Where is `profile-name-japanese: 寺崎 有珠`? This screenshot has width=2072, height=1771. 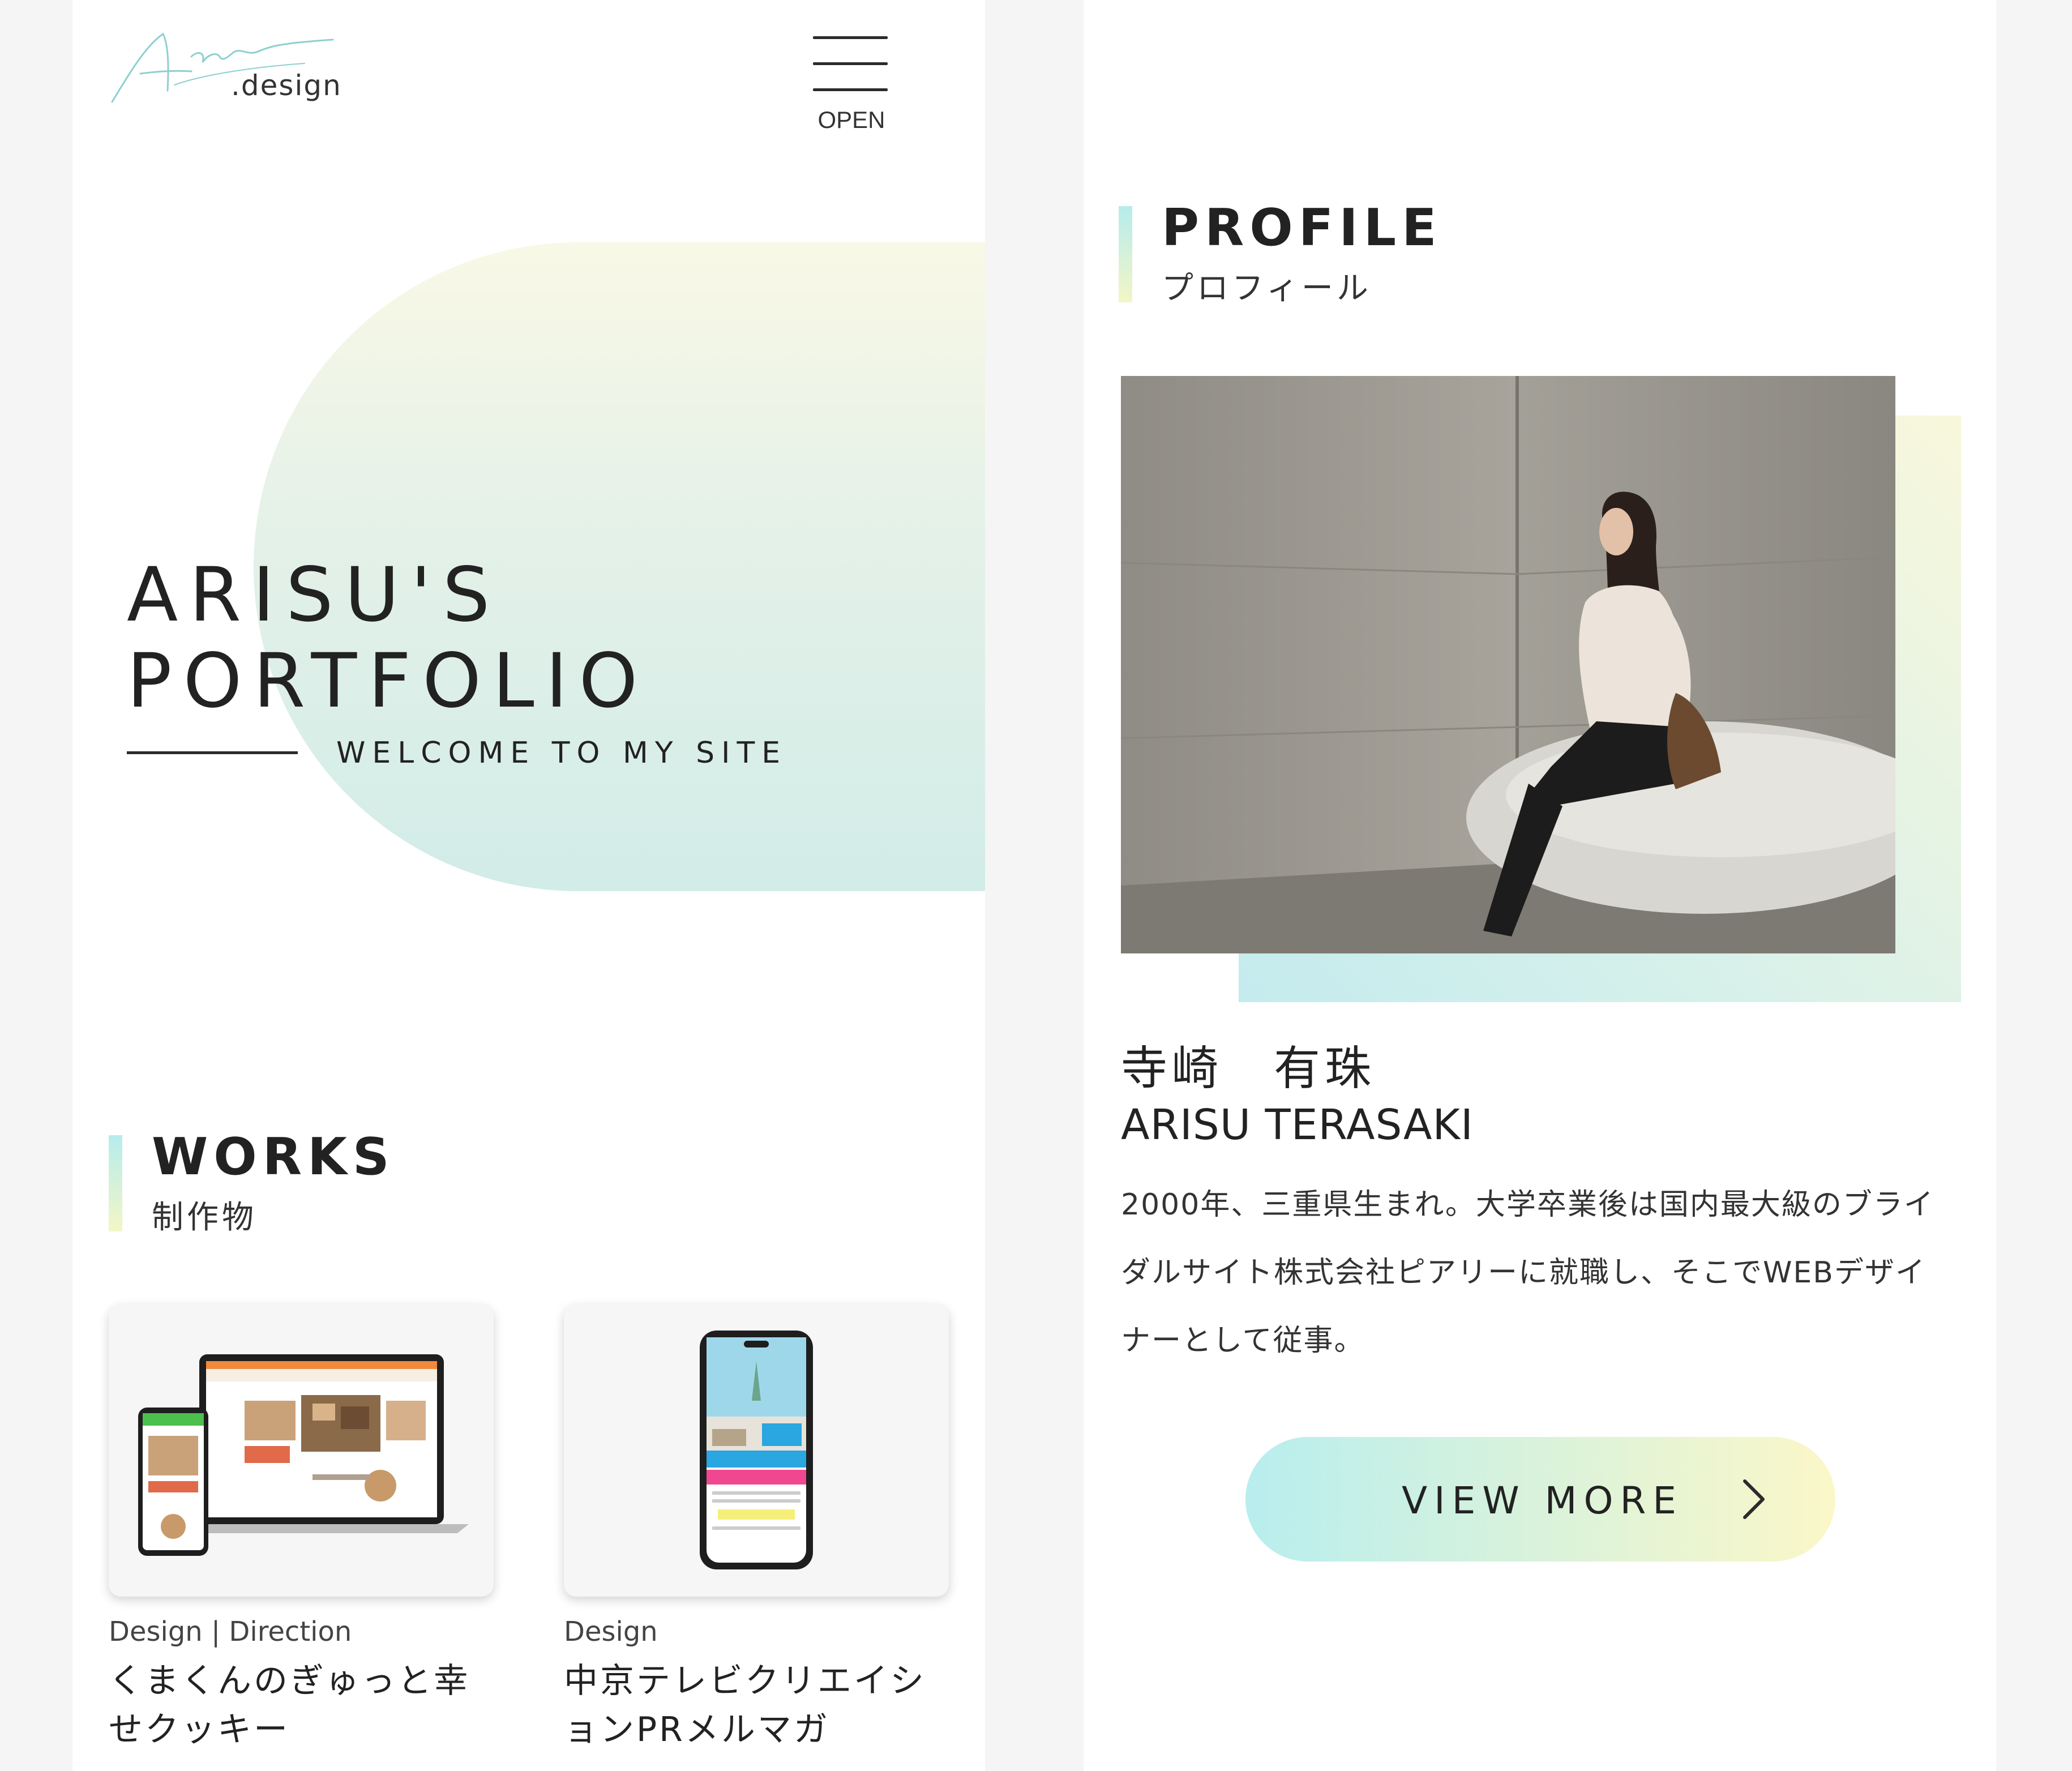 profile-name-japanese: 寺崎 有珠 is located at coordinates (1248, 1069).